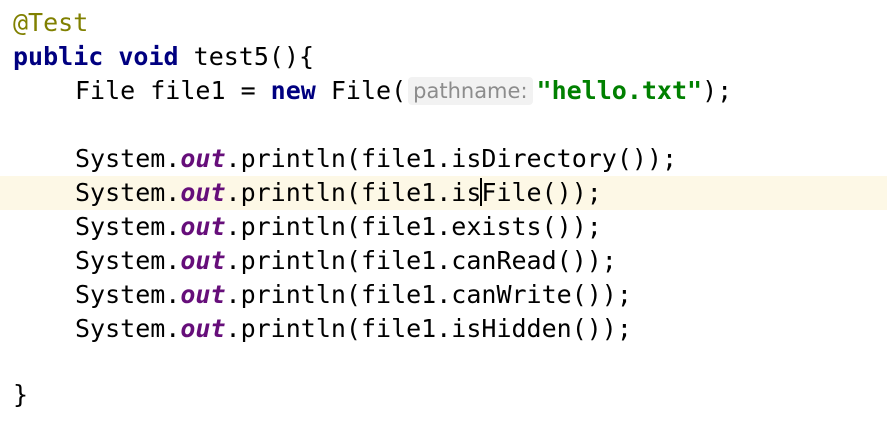 This screenshot has width=887, height=428. What do you see at coordinates (413, 226) in the screenshot?
I see `println-call: .println(file1.exists());` at bounding box center [413, 226].